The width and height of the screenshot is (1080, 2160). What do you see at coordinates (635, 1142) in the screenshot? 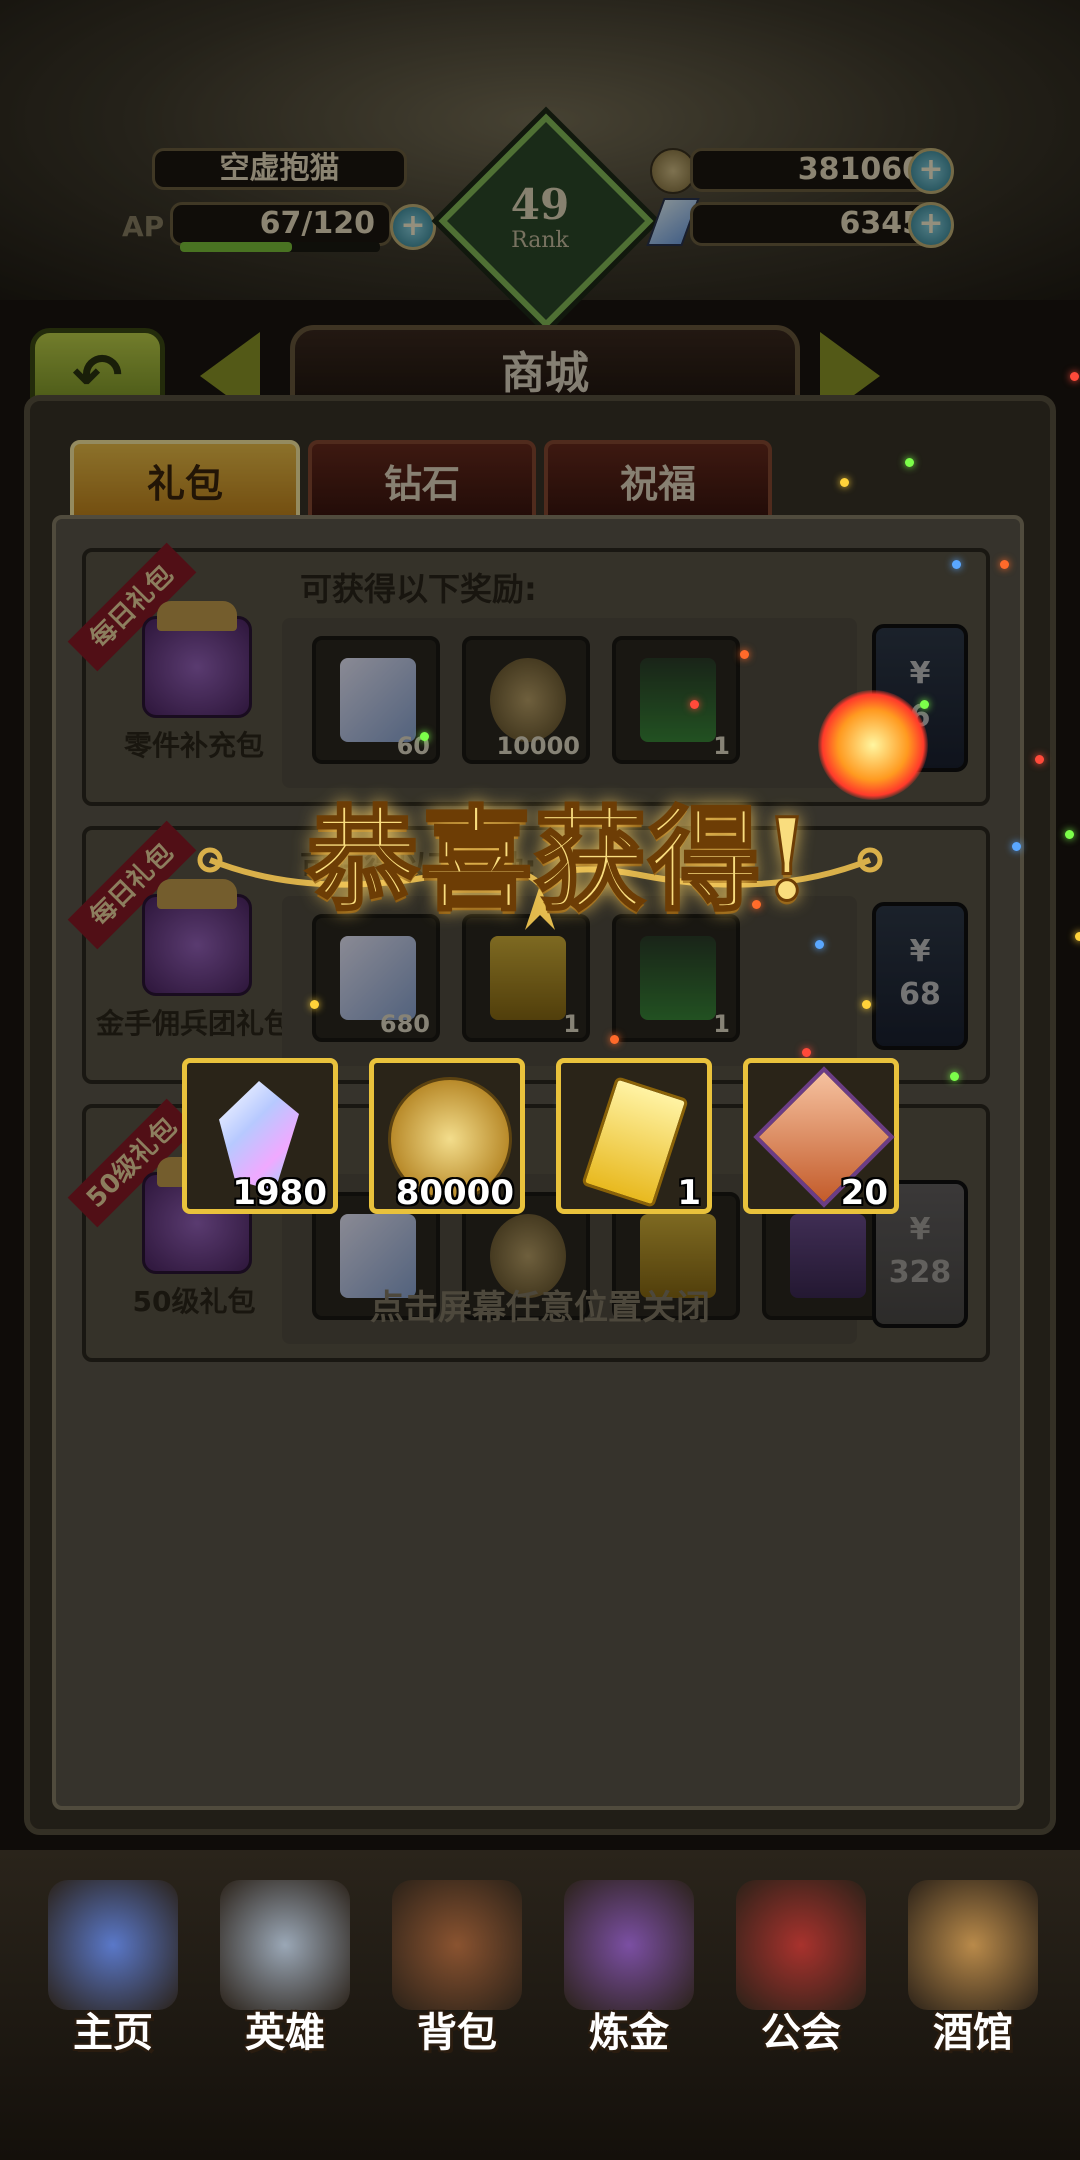
I see `ticket-icon` at bounding box center [635, 1142].